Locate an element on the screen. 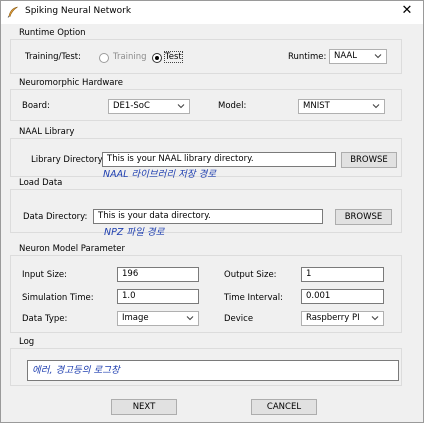 This screenshot has height=423, width=424. library-directory-value: This is your NAAL library directory. is located at coordinates (180, 159).